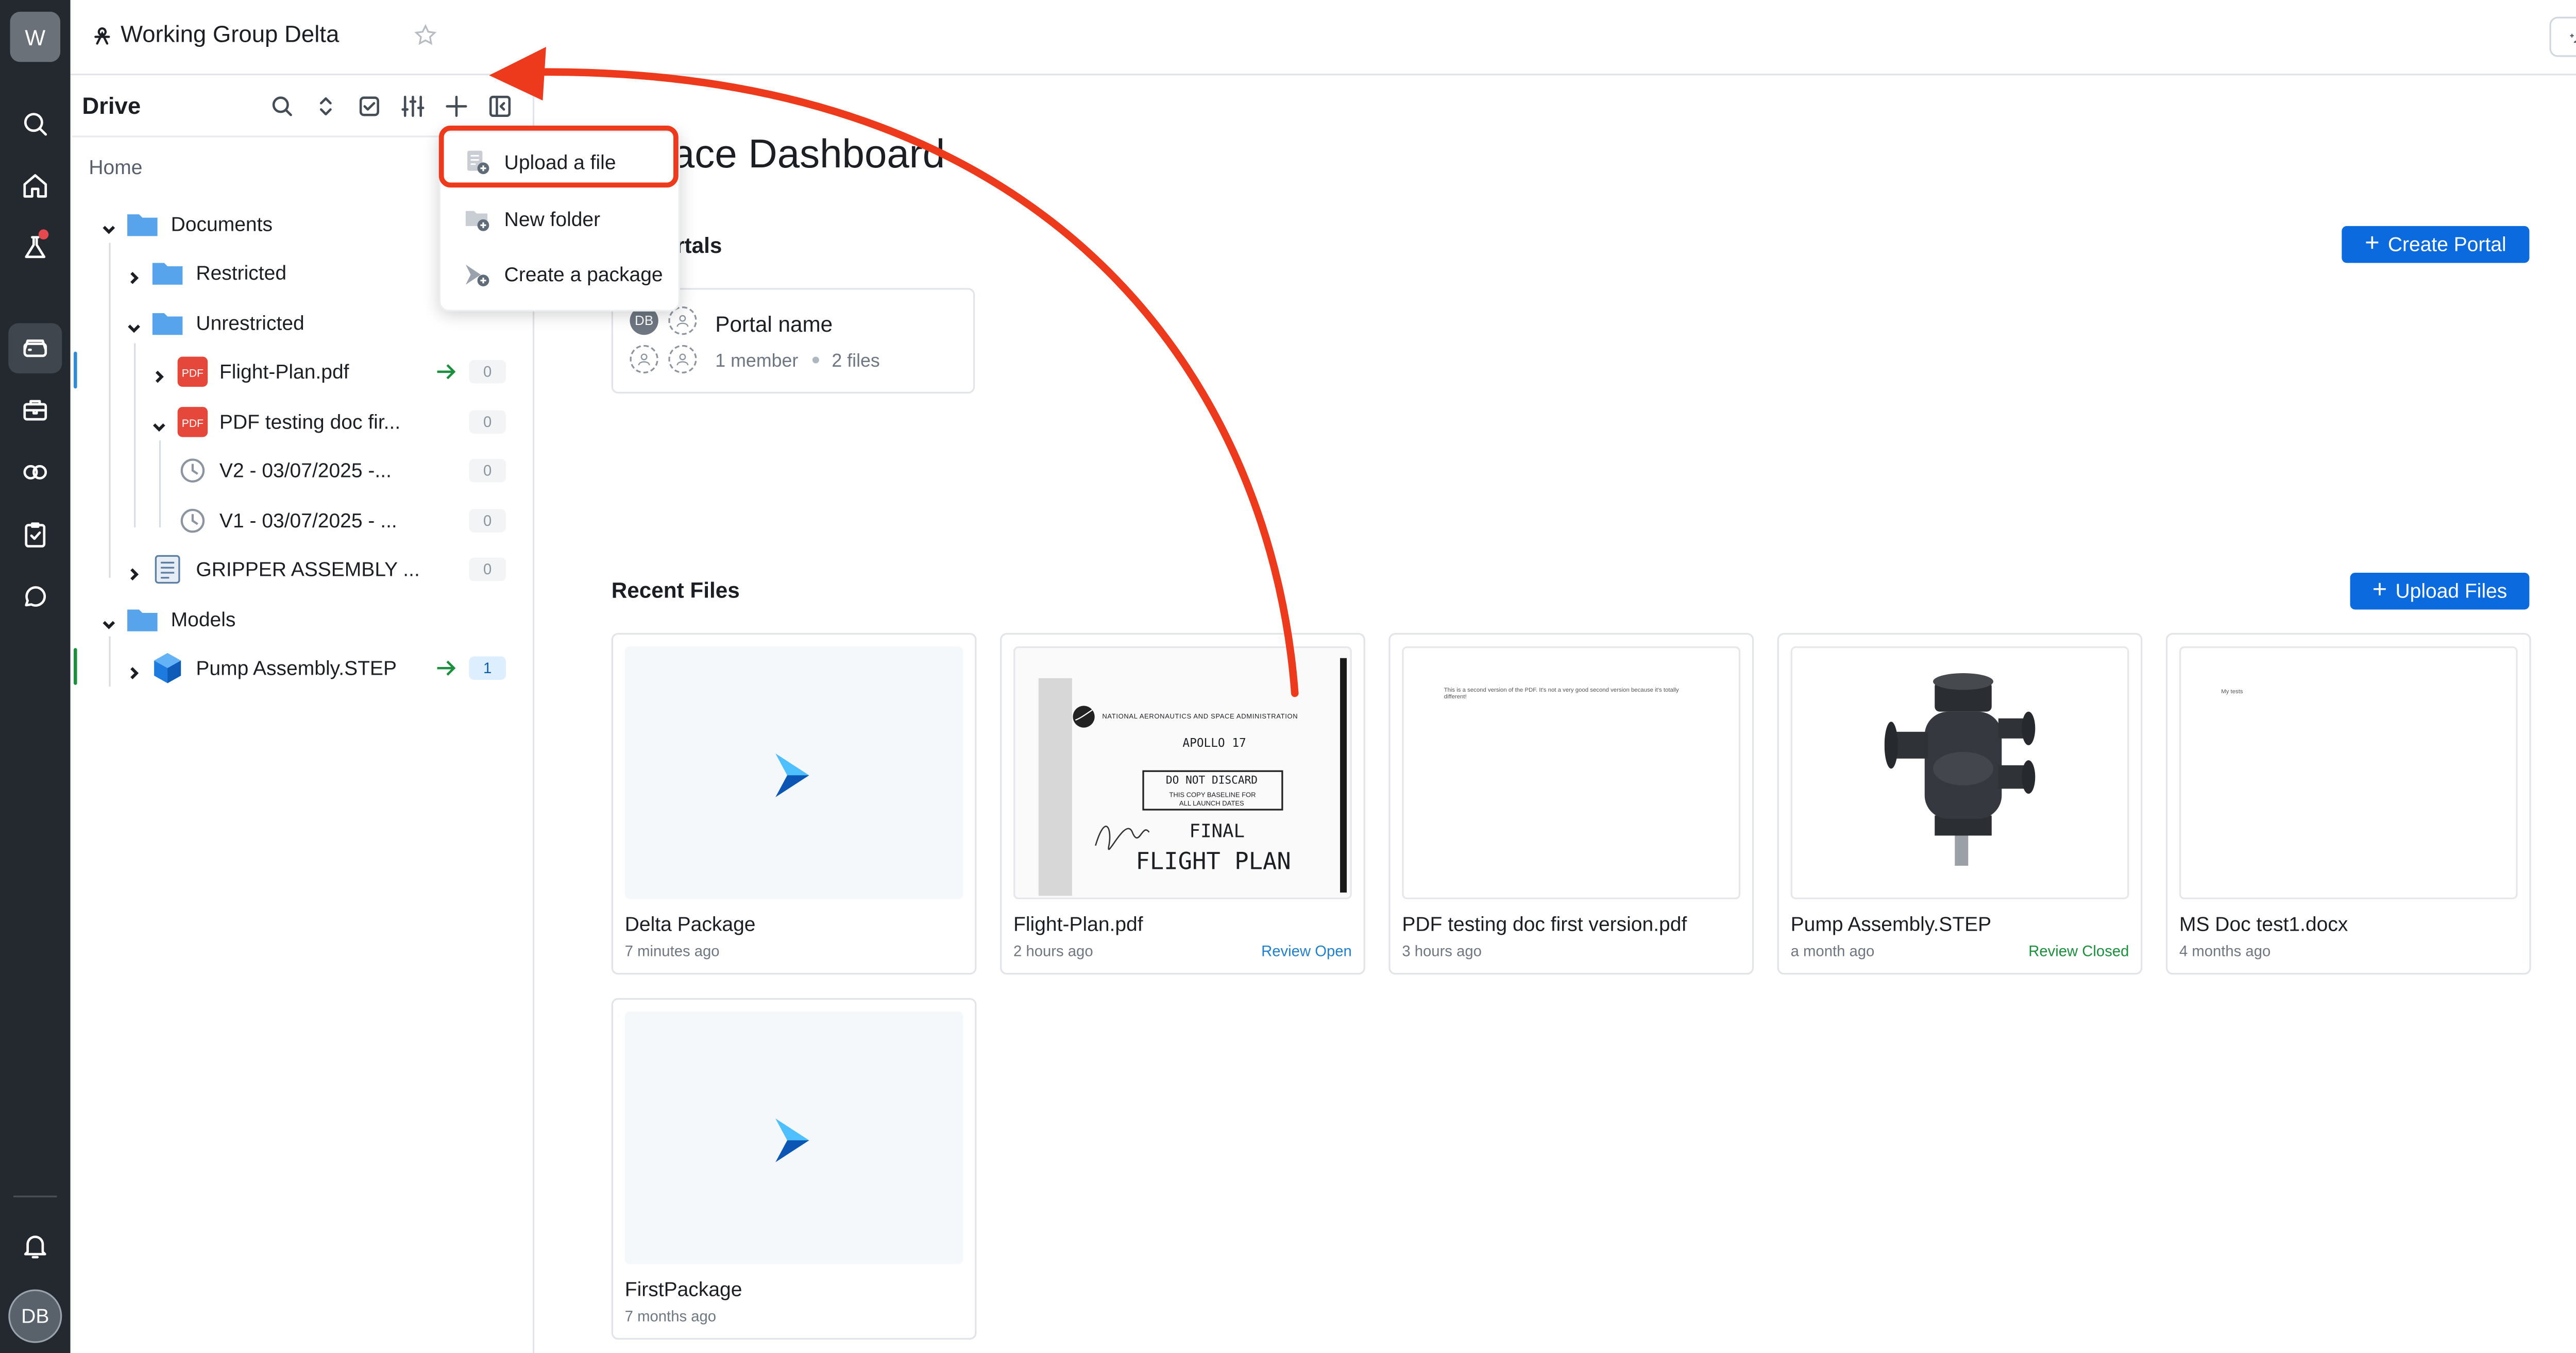 The image size is (2576, 1353). I want to click on star-icon, so click(425, 35).